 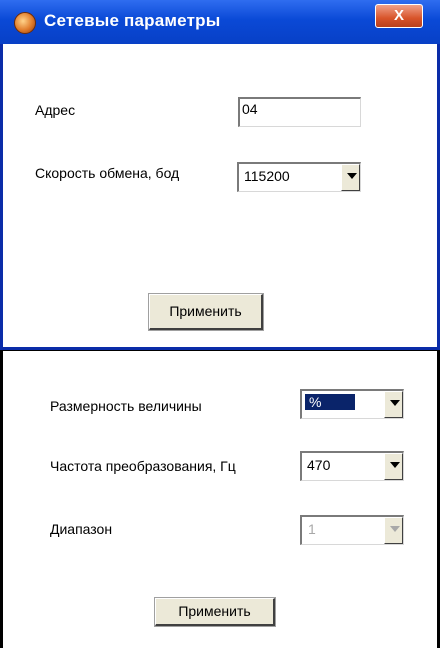 I want to click on range-label: Диапазон, so click(x=81, y=529).